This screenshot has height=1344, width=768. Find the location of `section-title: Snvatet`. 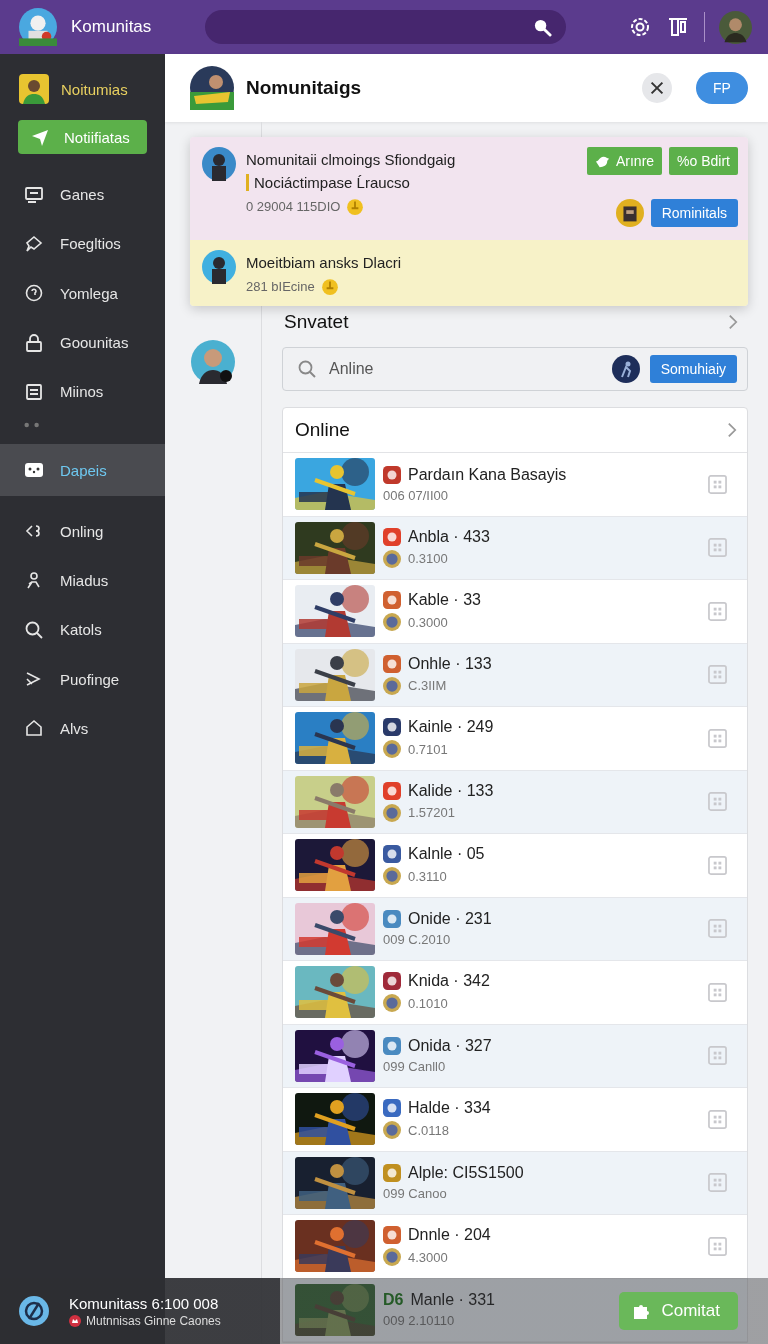

section-title: Snvatet is located at coordinates (316, 322).